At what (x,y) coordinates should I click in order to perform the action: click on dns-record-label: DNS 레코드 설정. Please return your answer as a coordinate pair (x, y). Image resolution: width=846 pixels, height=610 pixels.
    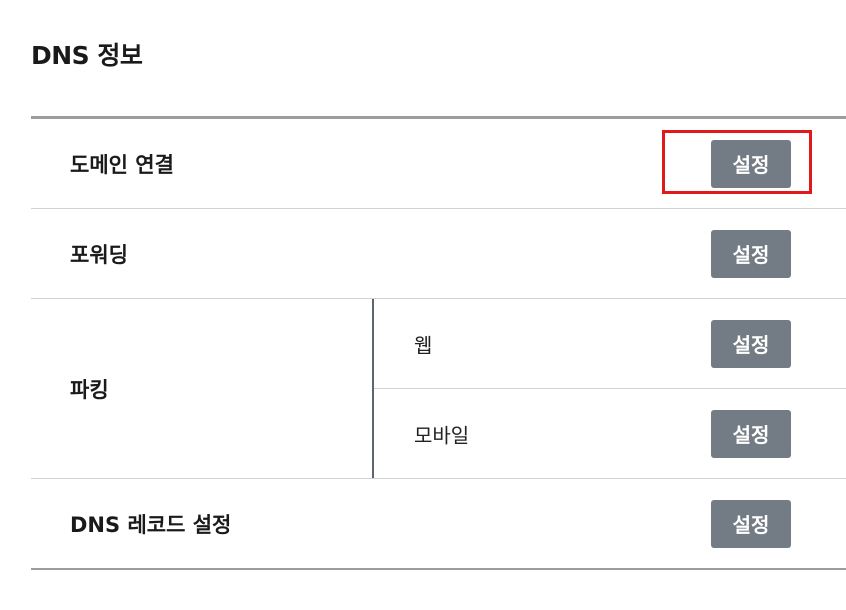
    Looking at the image, I should click on (151, 524).